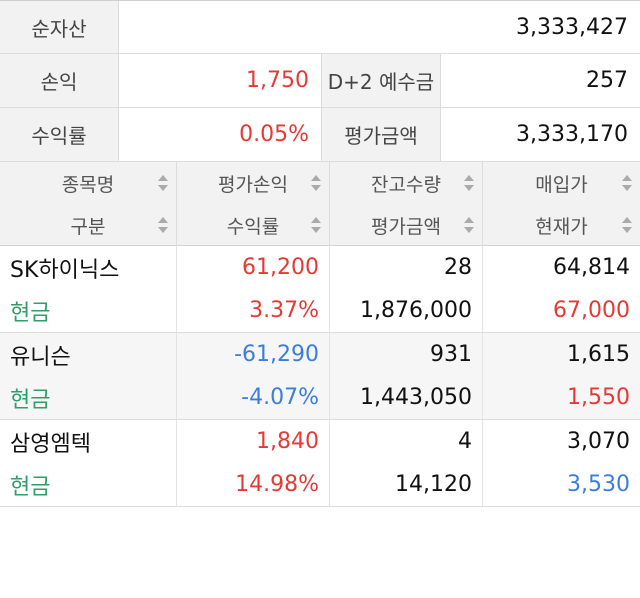  I want to click on buy-price: 3,070, so click(598, 441).